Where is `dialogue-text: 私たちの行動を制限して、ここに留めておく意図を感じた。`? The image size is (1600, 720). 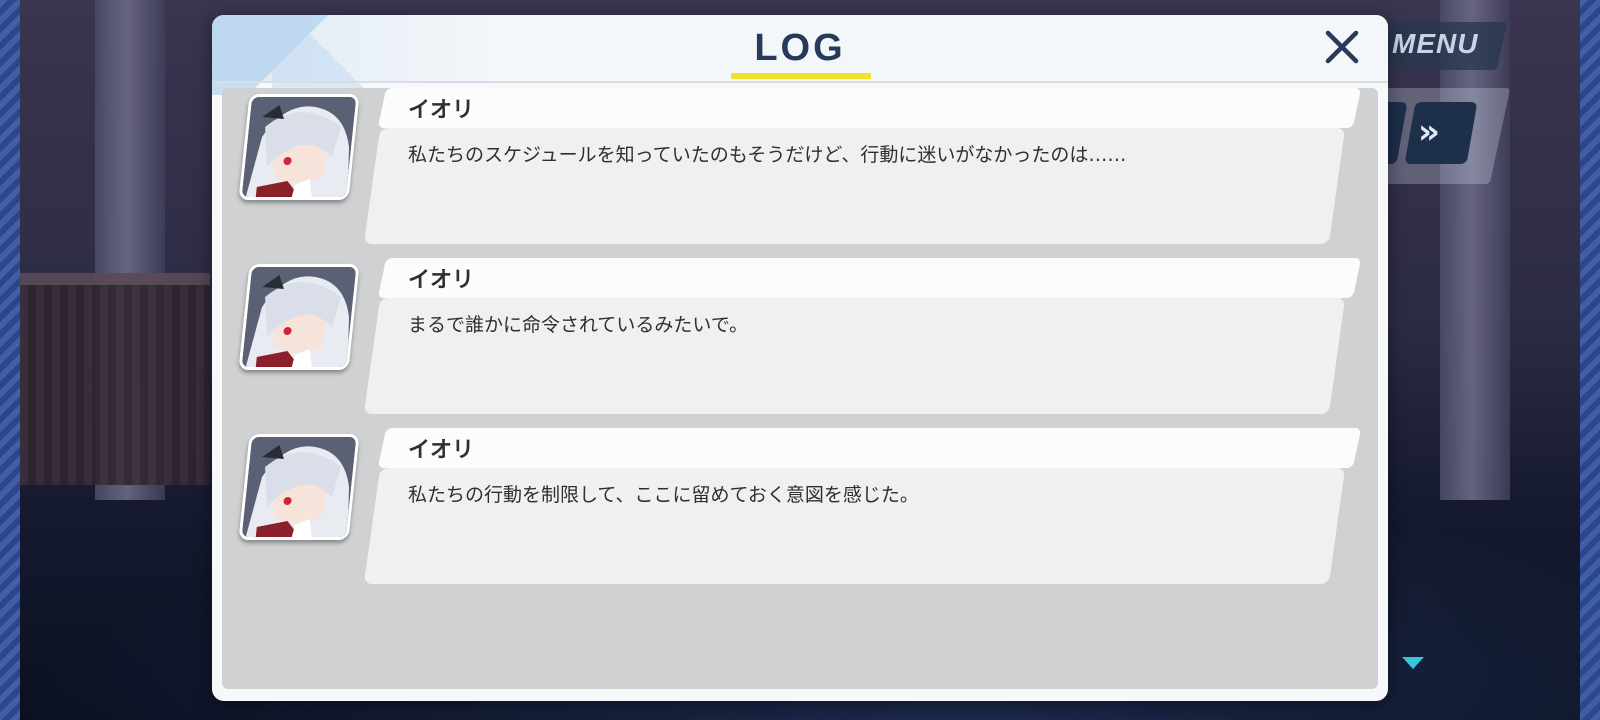
dialogue-text: 私たちの行動を制限して、ここに留めておく意図を感じた。 is located at coordinates (663, 495).